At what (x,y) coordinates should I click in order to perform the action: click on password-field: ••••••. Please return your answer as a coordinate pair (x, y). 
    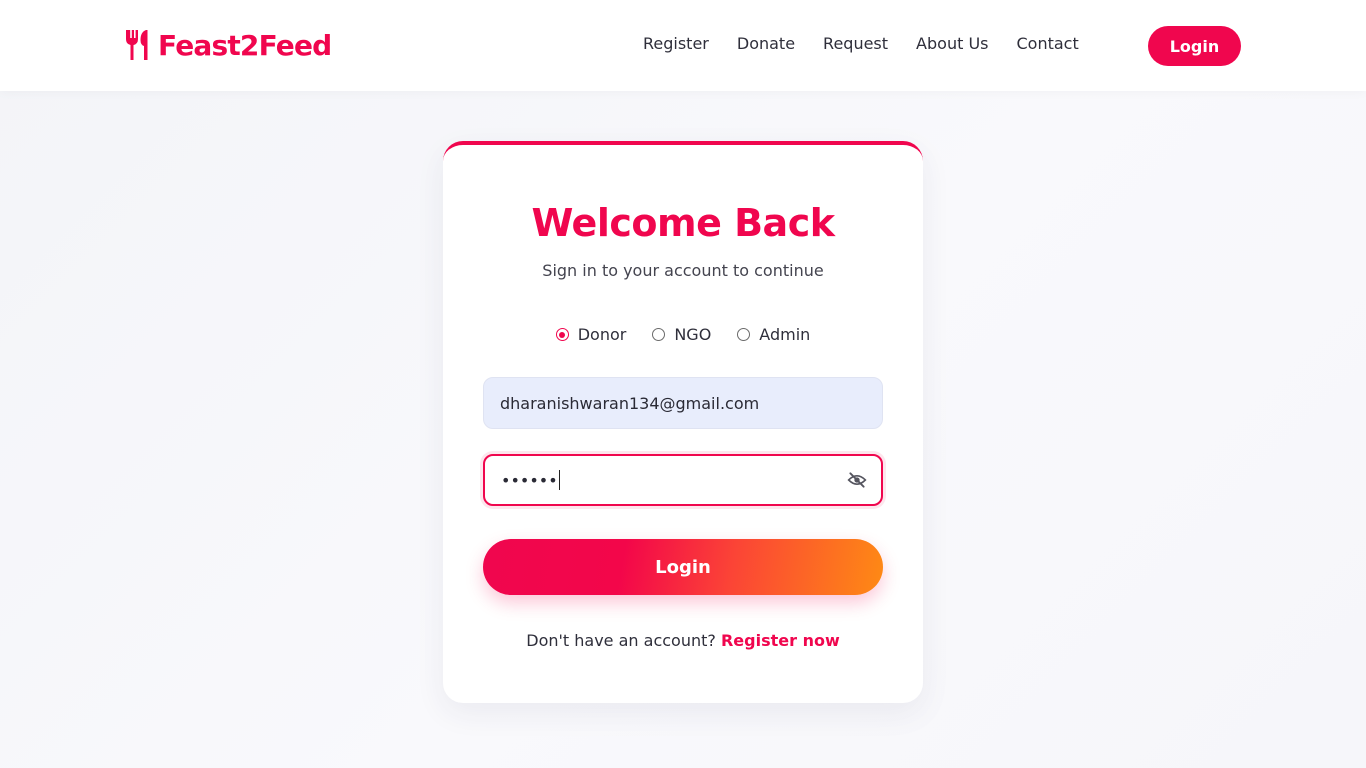
    Looking at the image, I should click on (683, 480).